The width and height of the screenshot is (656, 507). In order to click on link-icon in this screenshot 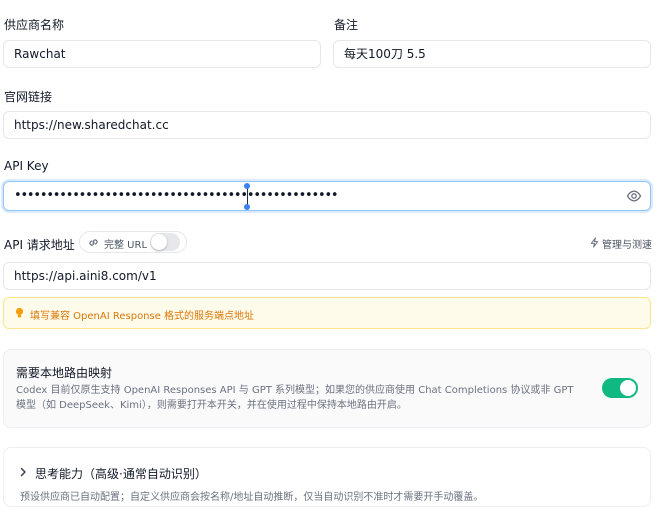, I will do `click(93, 242)`.